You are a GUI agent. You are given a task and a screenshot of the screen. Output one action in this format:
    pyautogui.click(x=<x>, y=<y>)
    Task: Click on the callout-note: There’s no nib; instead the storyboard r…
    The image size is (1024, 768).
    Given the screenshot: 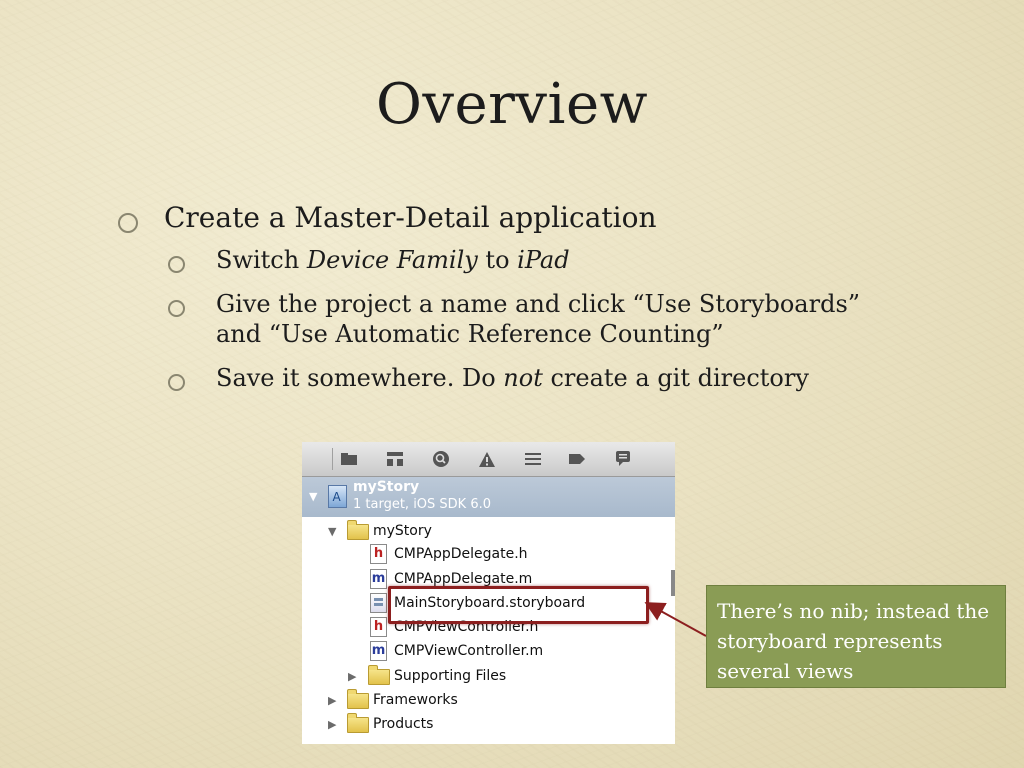 What is the action you would take?
    pyautogui.click(x=856, y=636)
    